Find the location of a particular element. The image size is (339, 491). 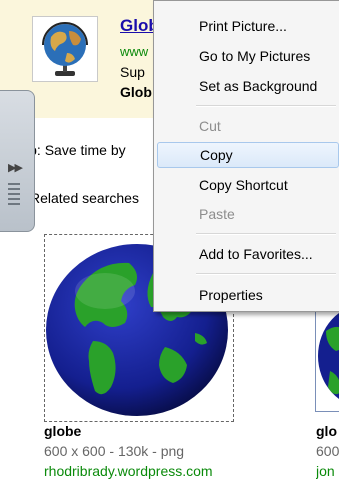

menu-item-copy: Copy is located at coordinates (248, 155).